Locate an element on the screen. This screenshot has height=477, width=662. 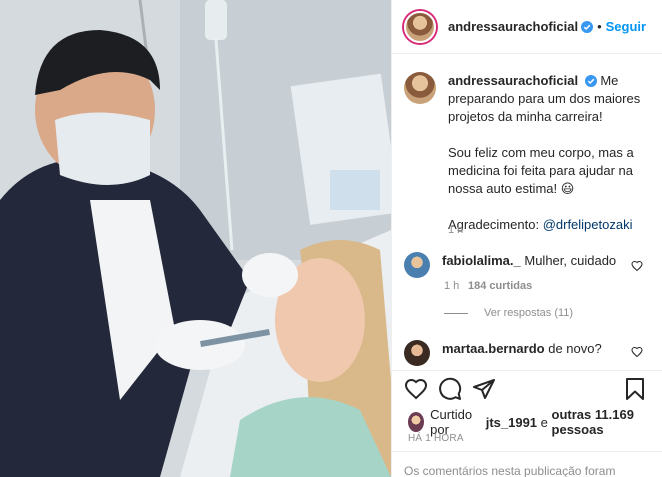
comment-time: 1 h is located at coordinates (451, 286).